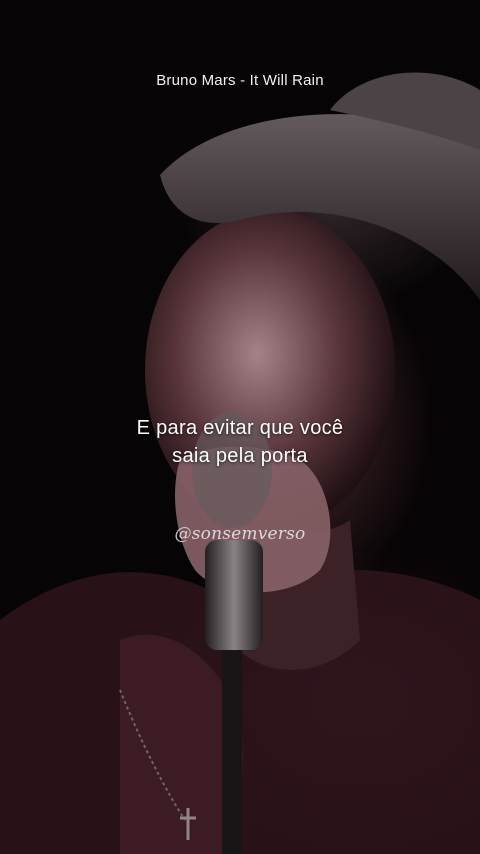 This screenshot has width=480, height=854. Describe the element at coordinates (240, 534) in the screenshot. I see `watermark-handle: @sonsemverso` at that location.